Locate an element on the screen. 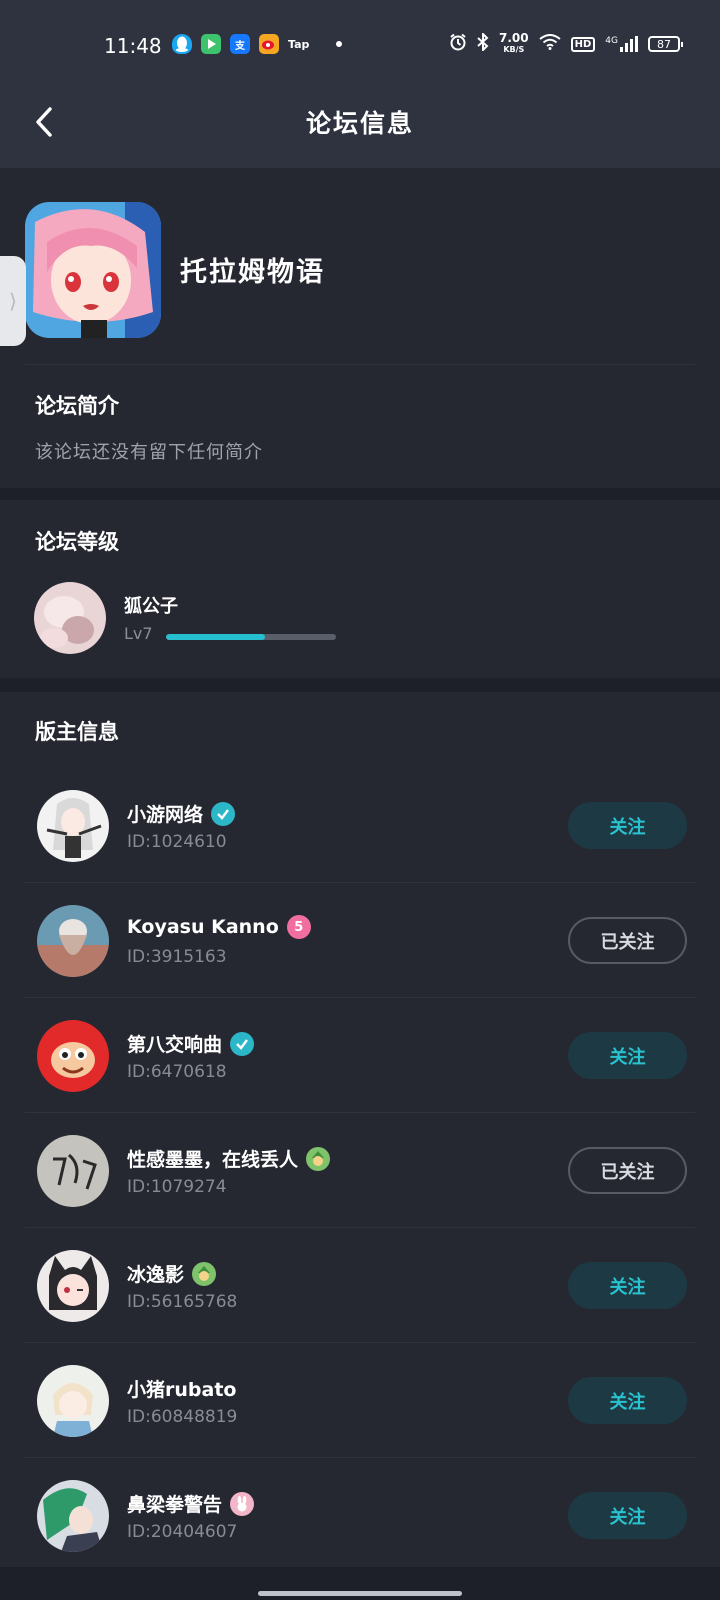 This screenshot has width=720, height=1600. hd-indicator: HD is located at coordinates (583, 44).